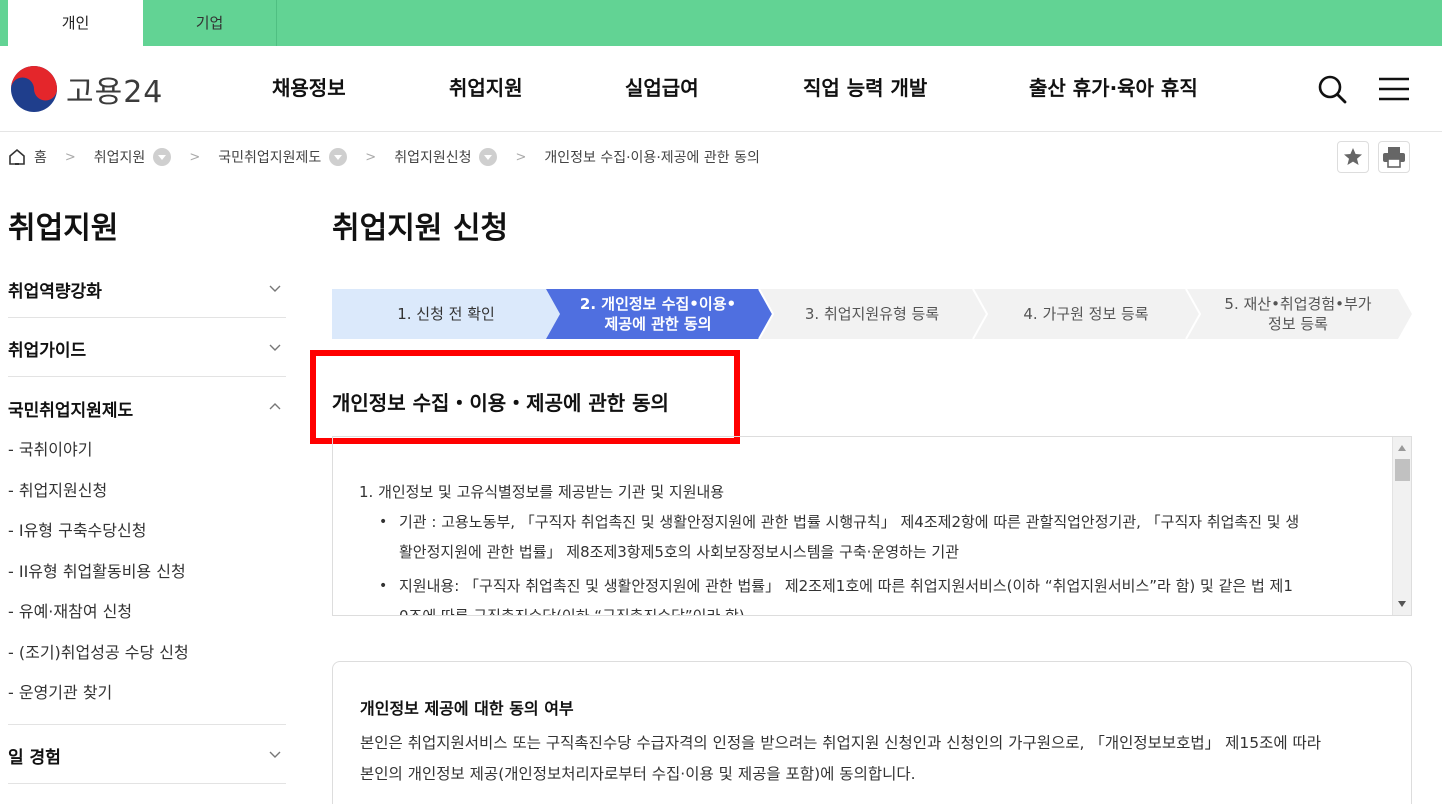  Describe the element at coordinates (1402, 448) in the screenshot. I see `scroll-up-icon` at that location.